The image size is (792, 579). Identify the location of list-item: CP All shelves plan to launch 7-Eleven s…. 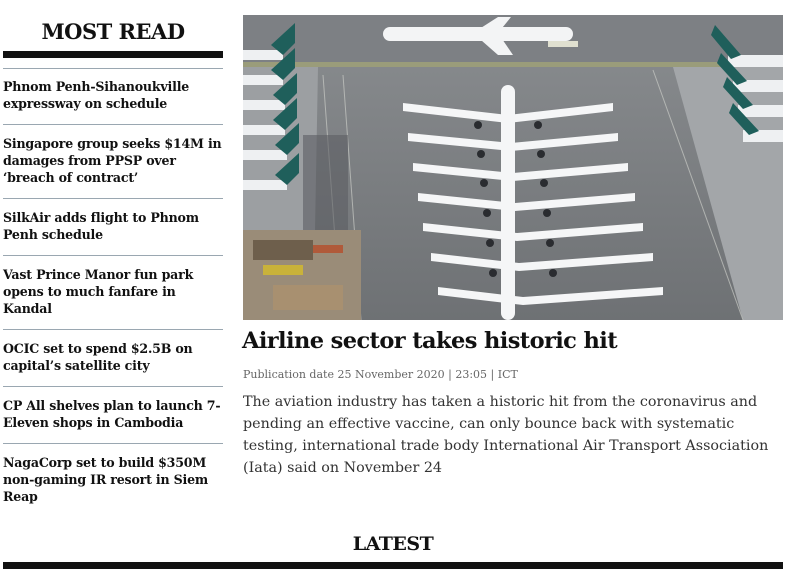
(113, 414).